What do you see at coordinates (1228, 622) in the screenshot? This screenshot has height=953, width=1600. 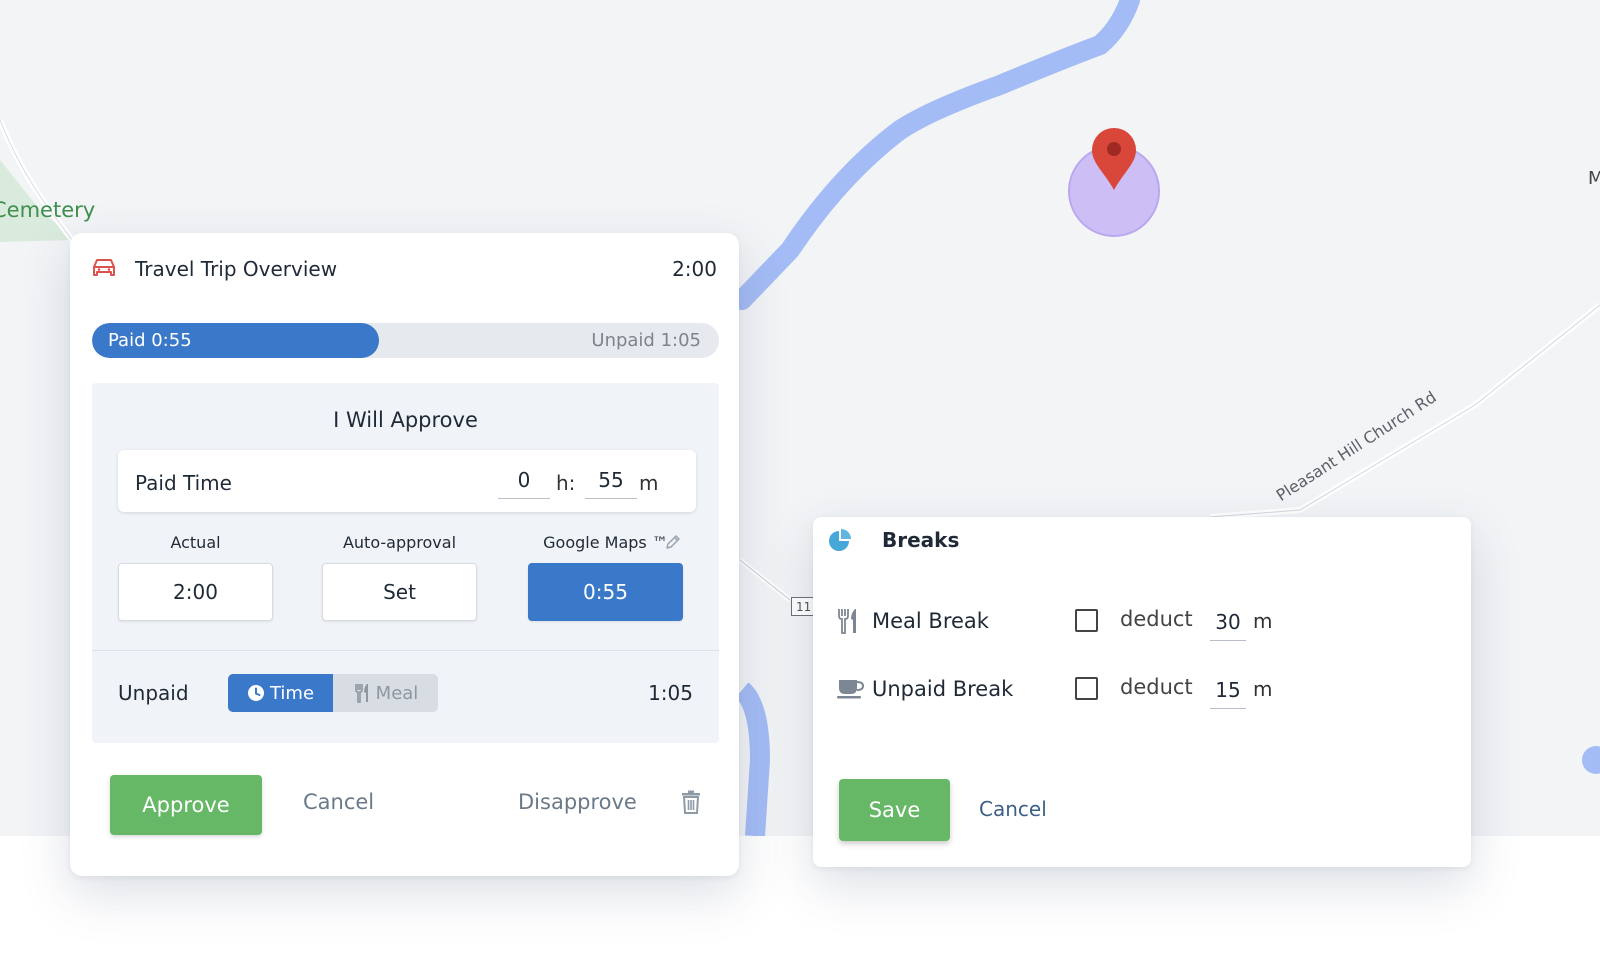 I see `meal-break-minutes-input` at bounding box center [1228, 622].